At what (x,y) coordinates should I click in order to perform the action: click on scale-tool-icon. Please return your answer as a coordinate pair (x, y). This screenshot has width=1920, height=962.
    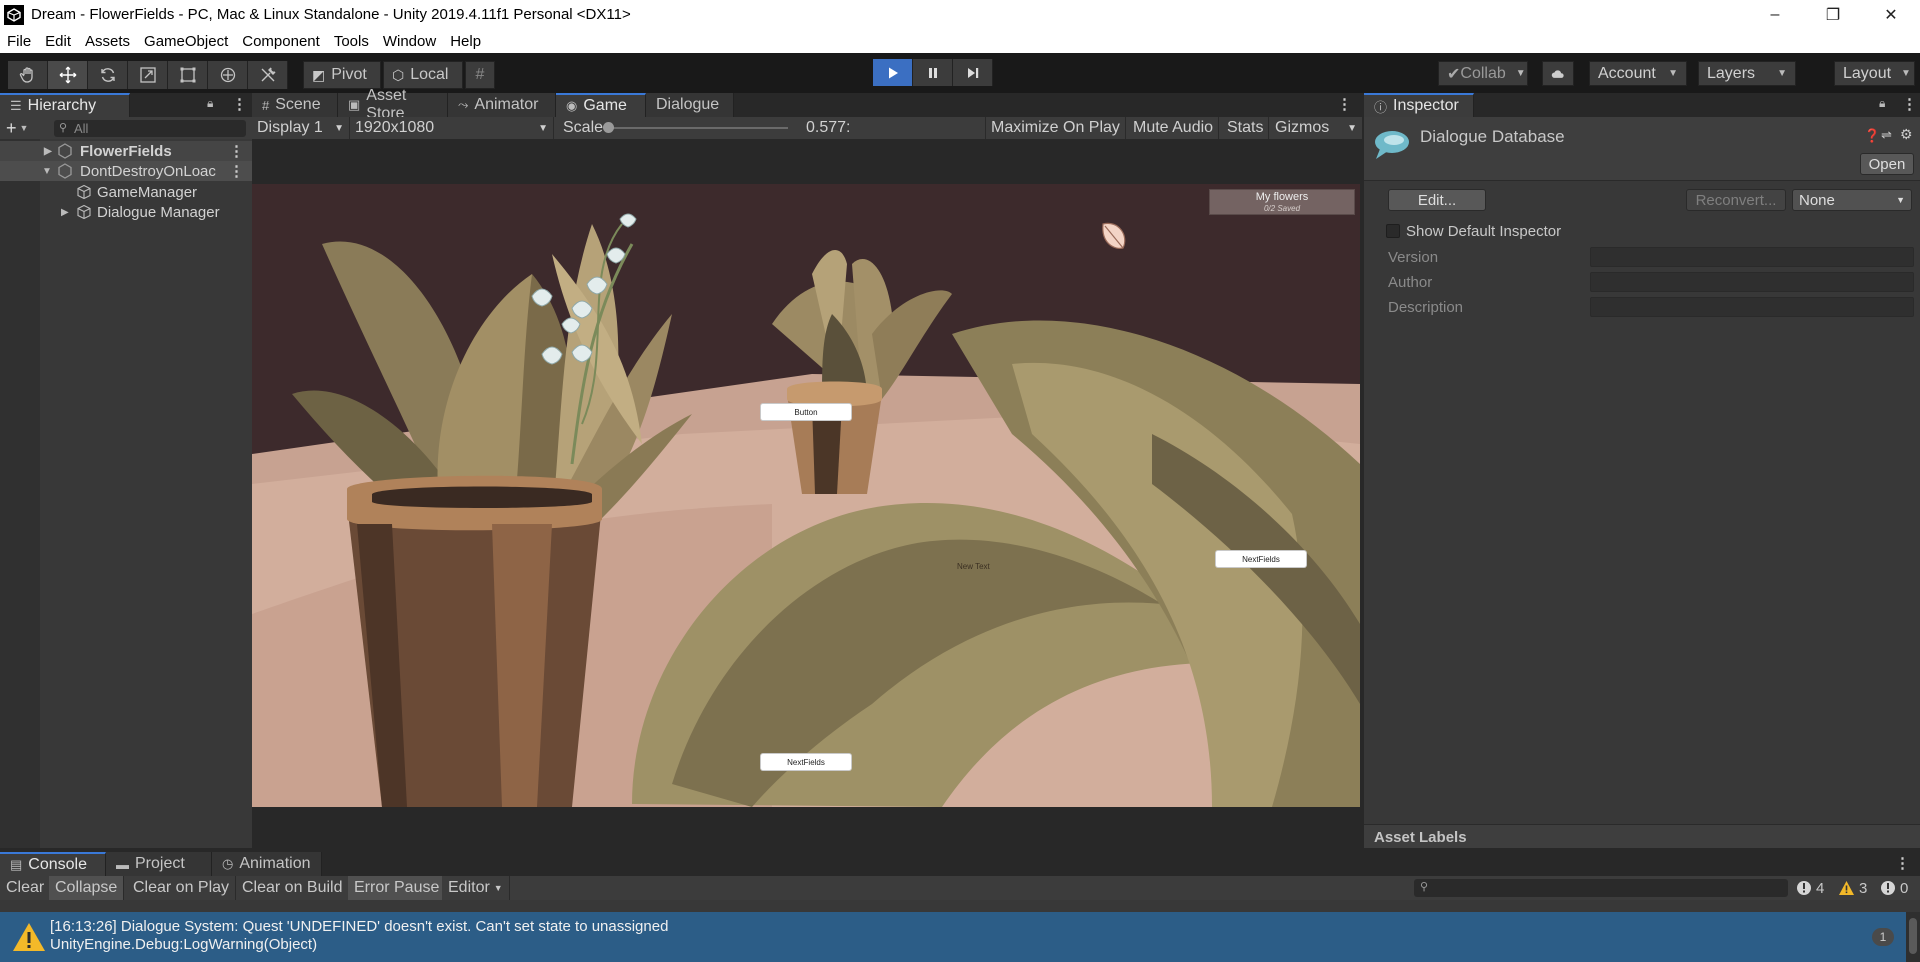
    Looking at the image, I should click on (148, 75).